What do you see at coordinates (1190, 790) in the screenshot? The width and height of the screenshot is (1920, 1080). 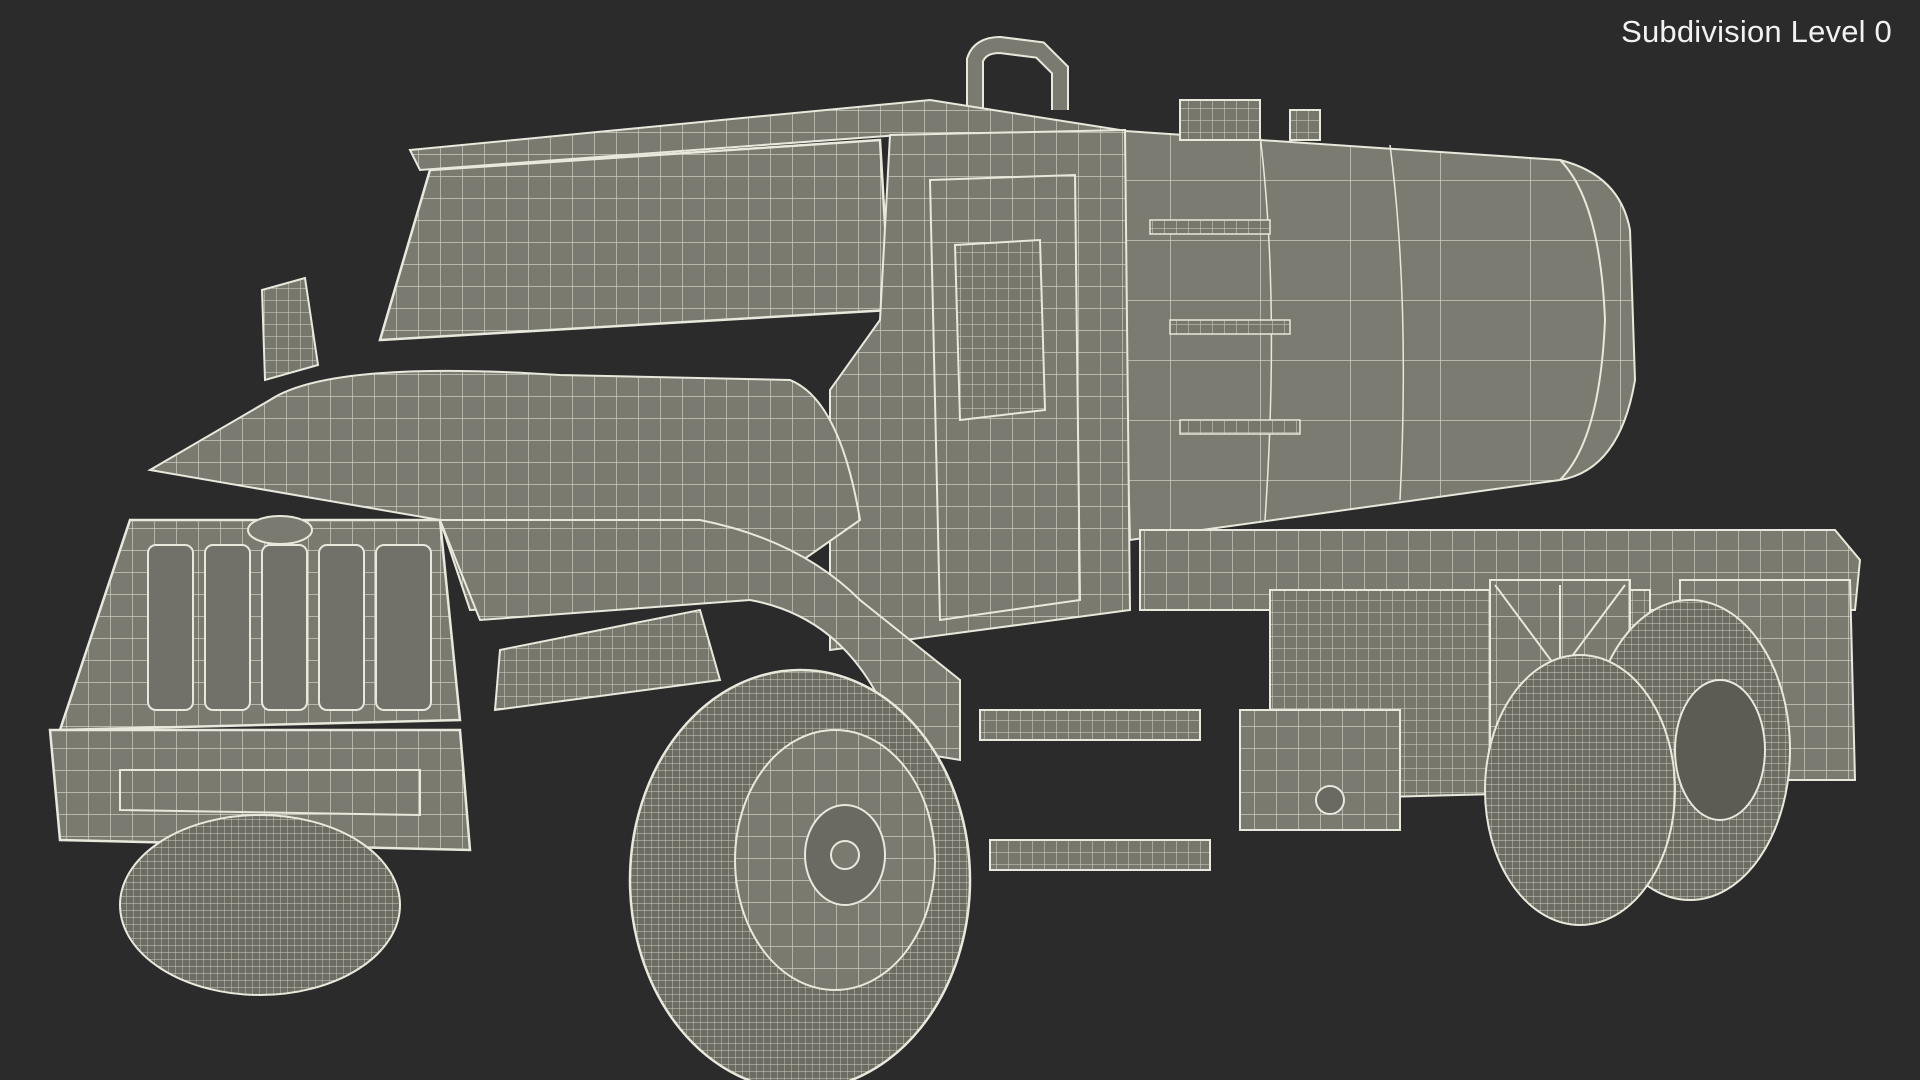 I see `steps` at bounding box center [1190, 790].